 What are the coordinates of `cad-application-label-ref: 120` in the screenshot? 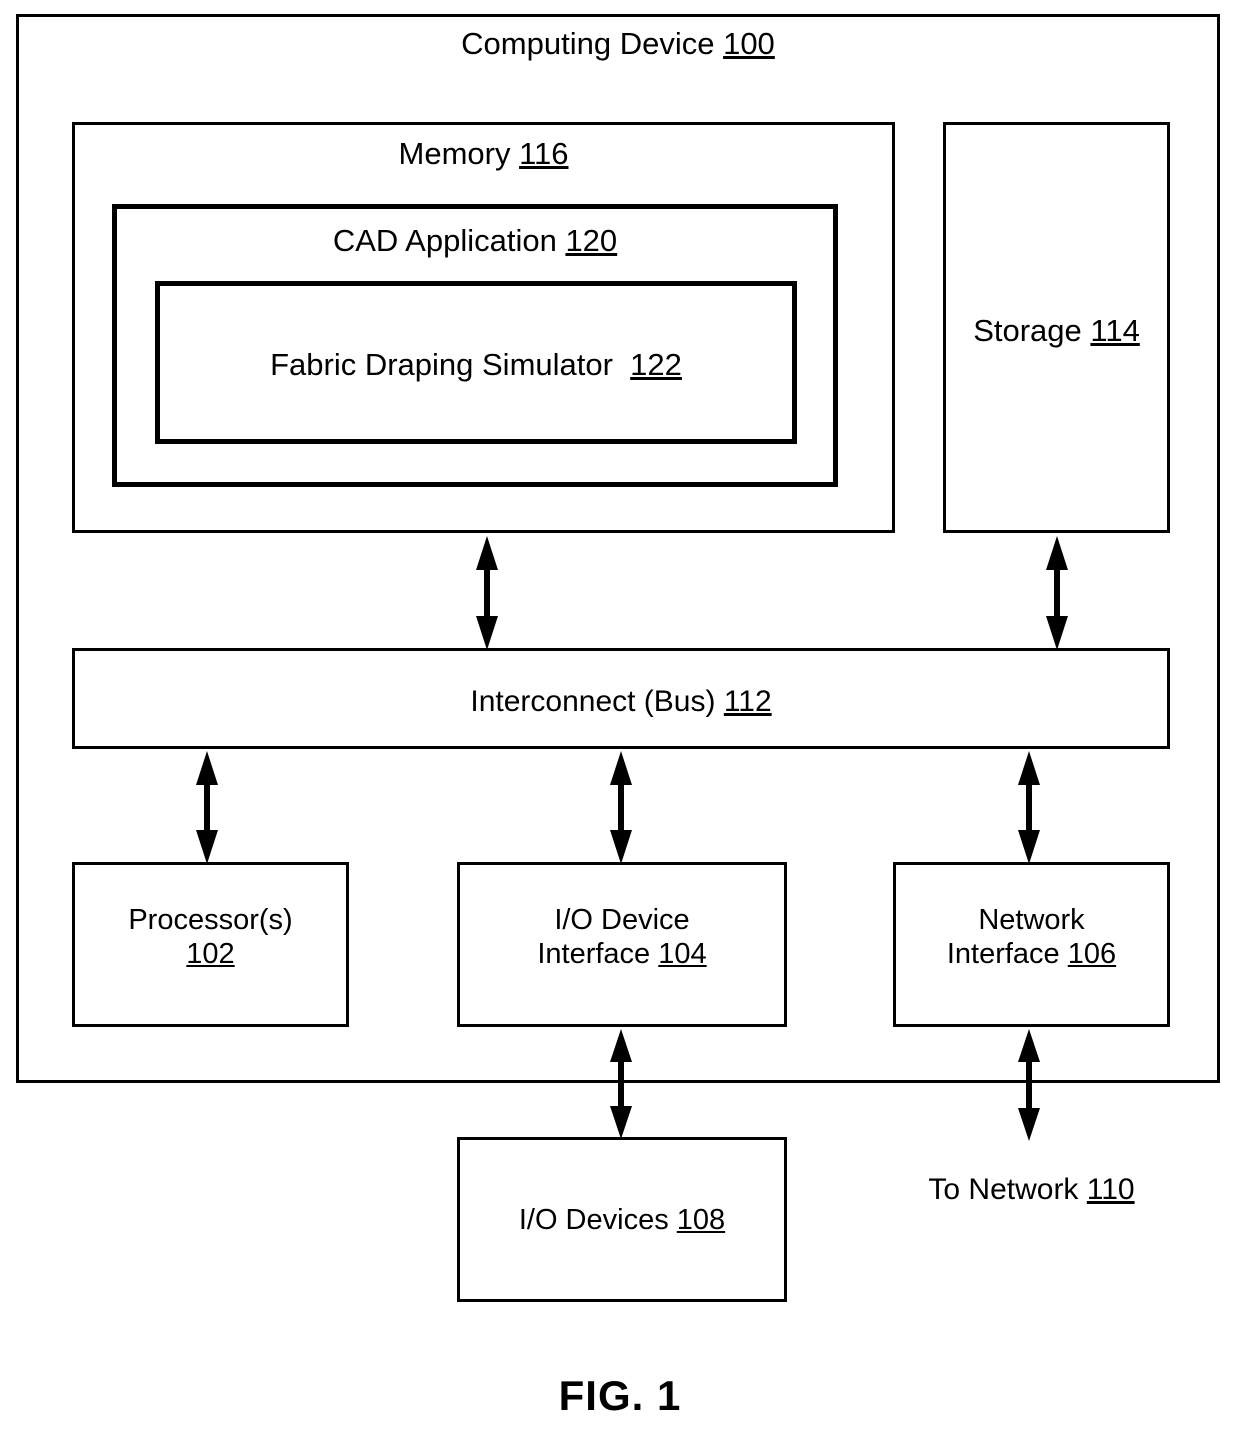 It's located at (591, 240).